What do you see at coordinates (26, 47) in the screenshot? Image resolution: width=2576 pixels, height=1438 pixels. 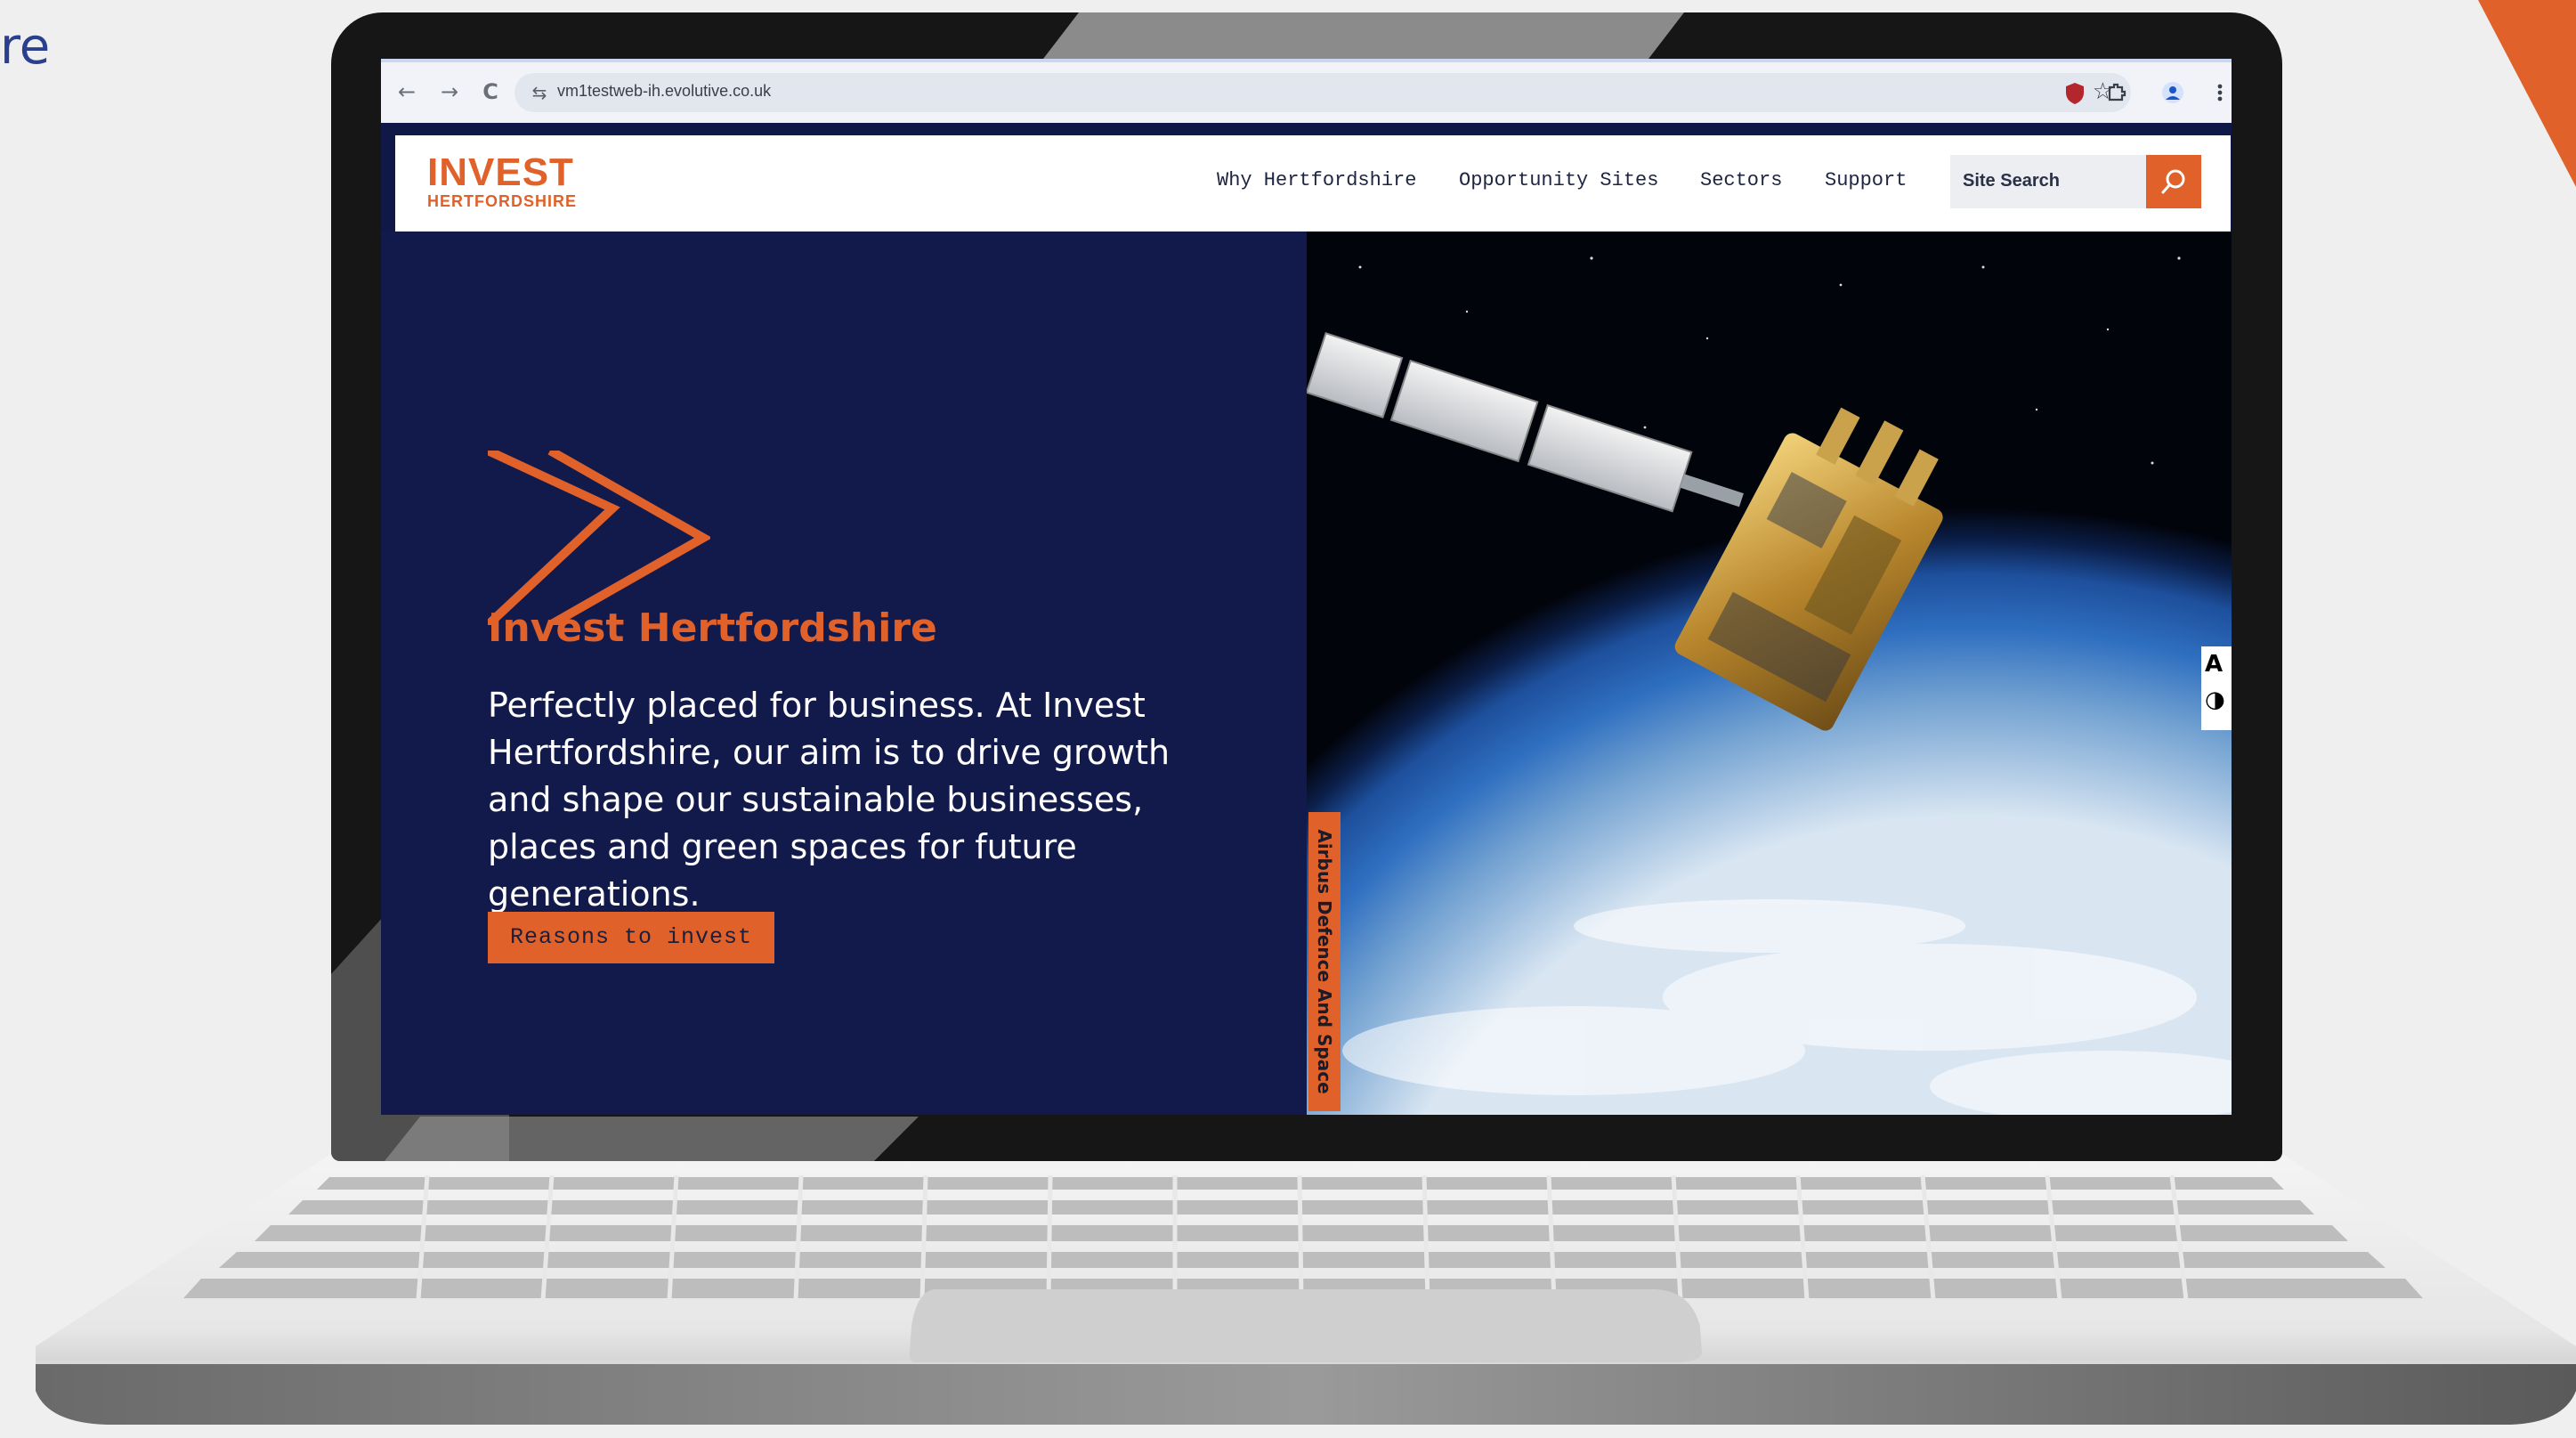 I see `slide-title-fragment: re` at bounding box center [26, 47].